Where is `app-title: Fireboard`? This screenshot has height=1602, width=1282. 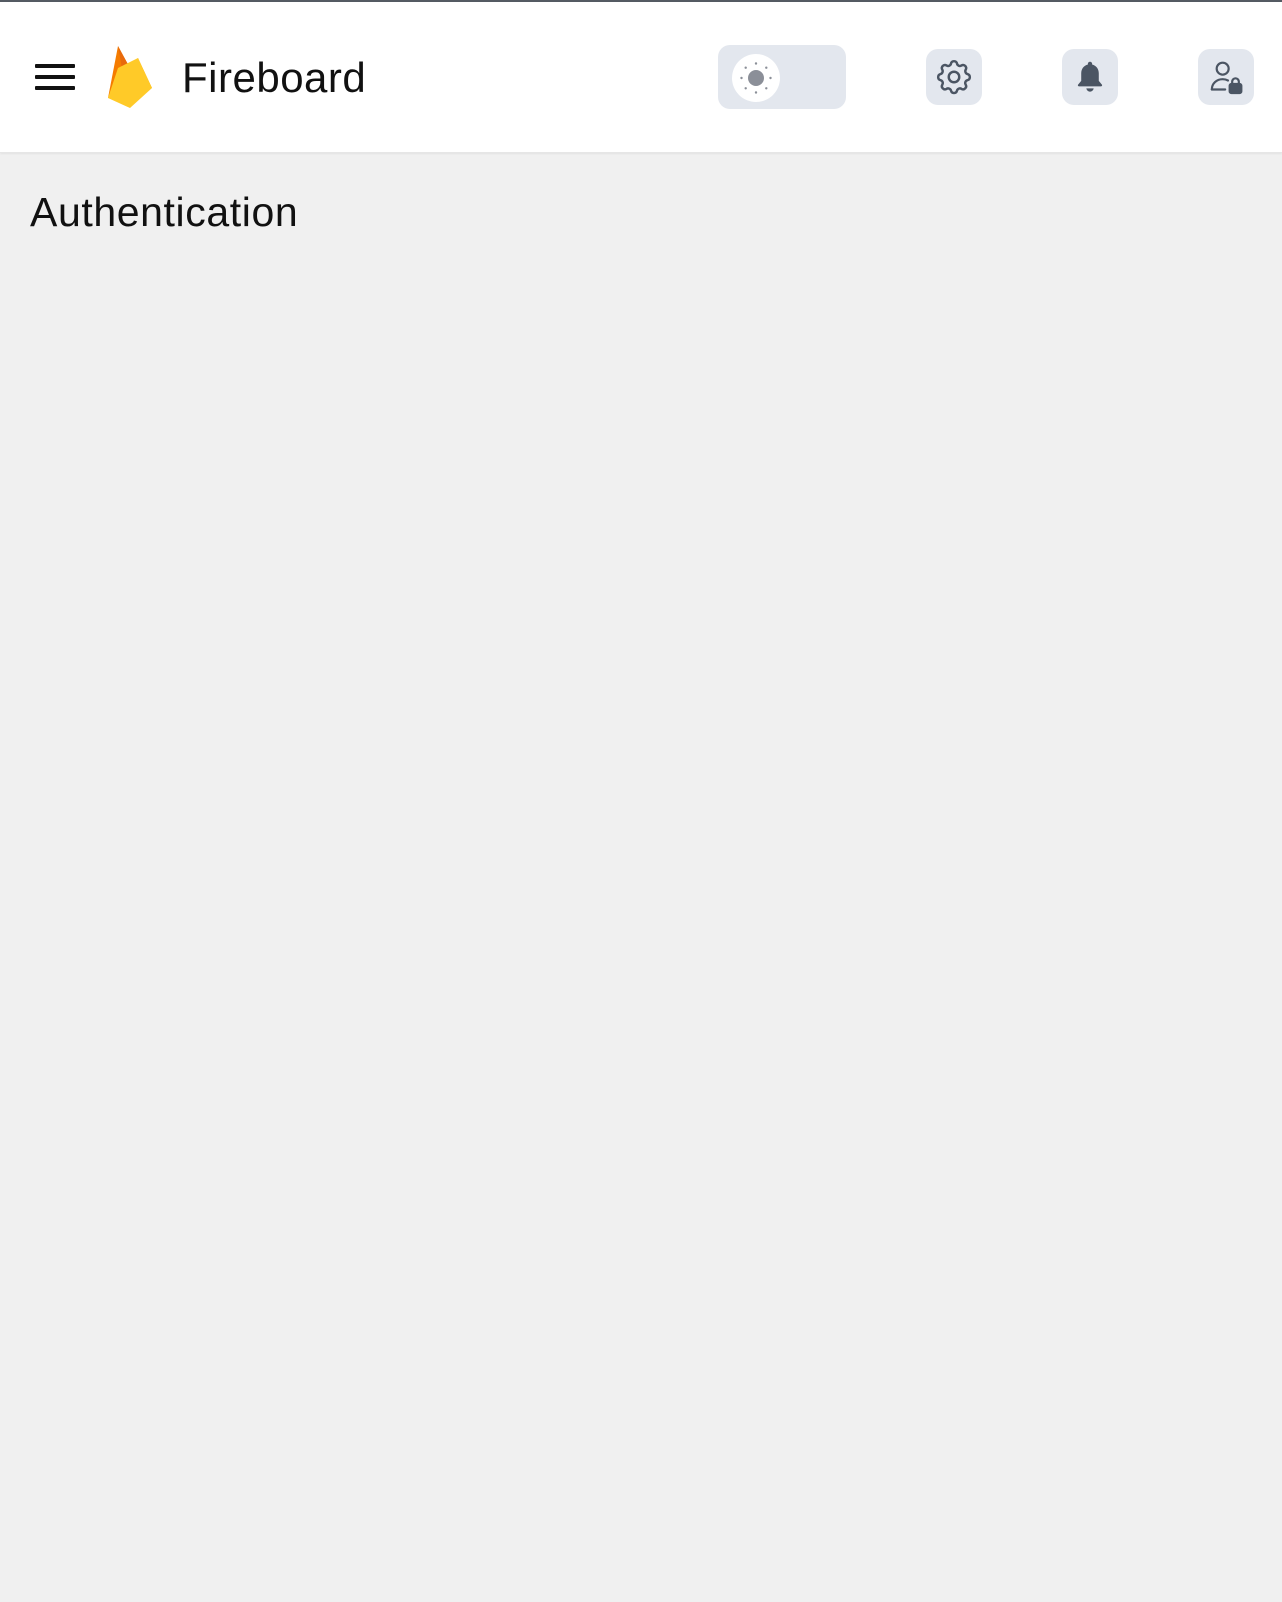
app-title: Fireboard is located at coordinates (274, 77).